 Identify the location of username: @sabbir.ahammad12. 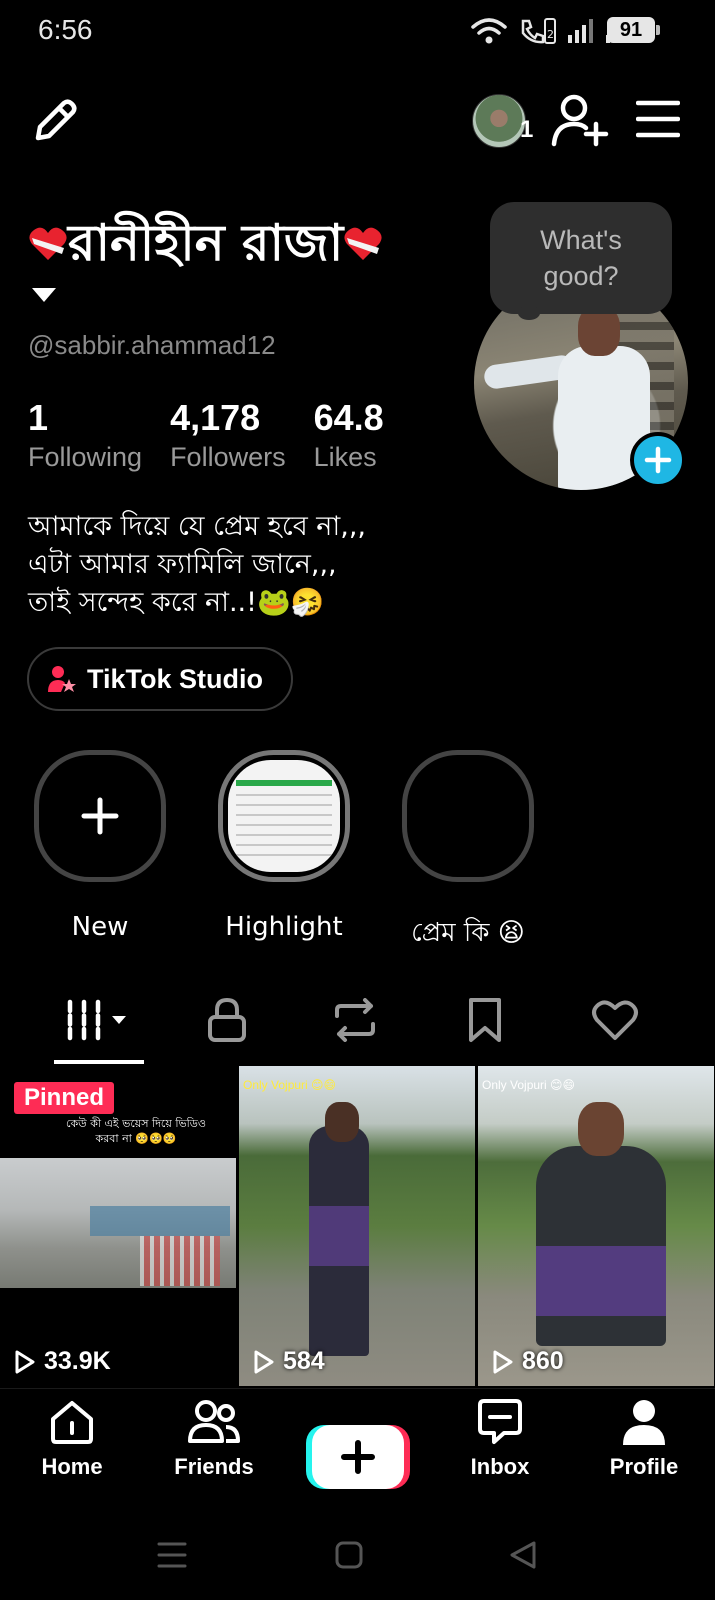
(152, 345).